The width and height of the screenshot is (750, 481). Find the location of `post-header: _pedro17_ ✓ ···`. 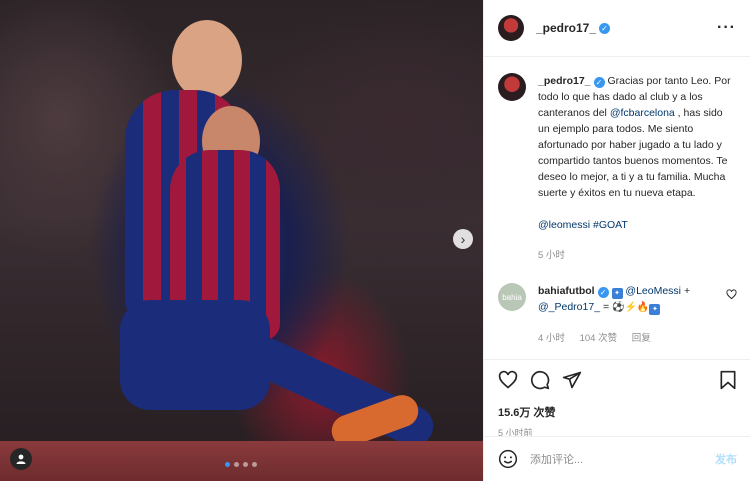

post-header: _pedro17_ ✓ ··· is located at coordinates (617, 28).